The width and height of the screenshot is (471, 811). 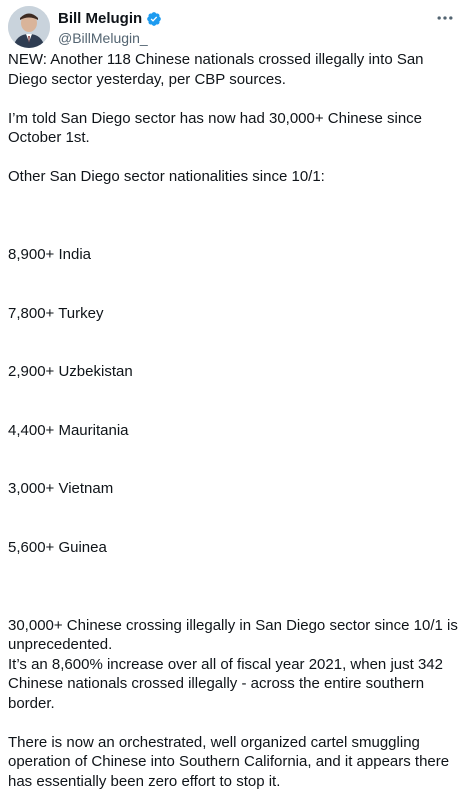 What do you see at coordinates (100, 19) in the screenshot?
I see `display-name: Bill Melugin` at bounding box center [100, 19].